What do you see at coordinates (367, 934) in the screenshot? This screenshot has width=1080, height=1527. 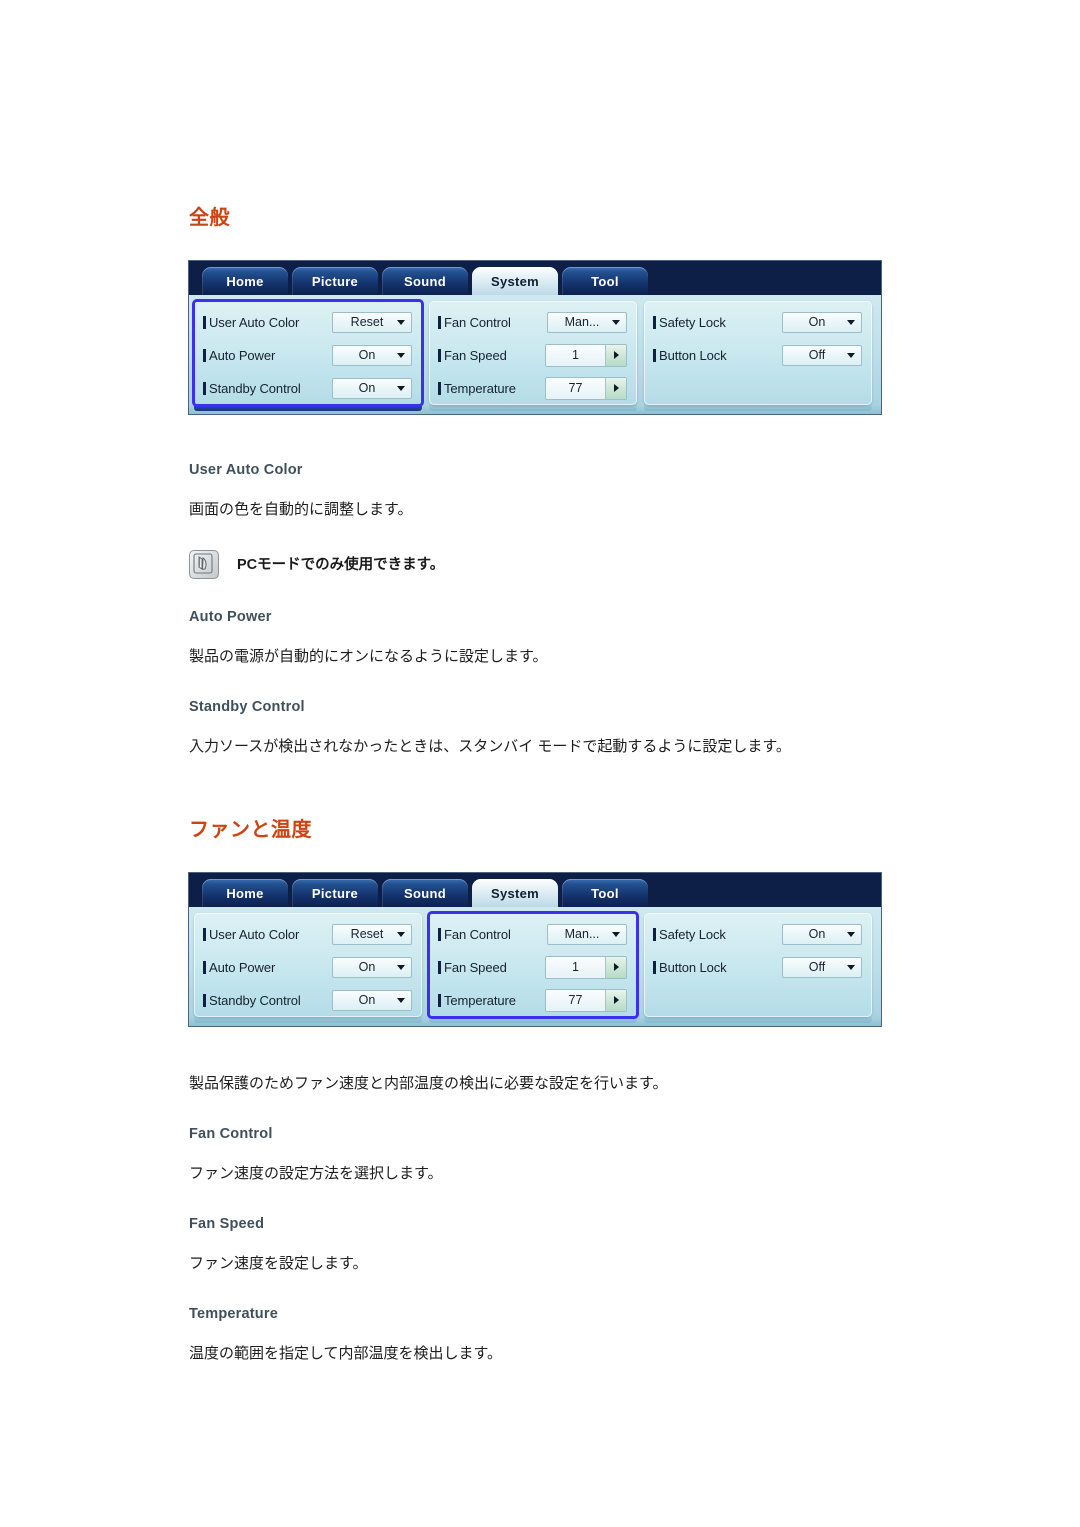 I see `osd-select-value: Reset` at bounding box center [367, 934].